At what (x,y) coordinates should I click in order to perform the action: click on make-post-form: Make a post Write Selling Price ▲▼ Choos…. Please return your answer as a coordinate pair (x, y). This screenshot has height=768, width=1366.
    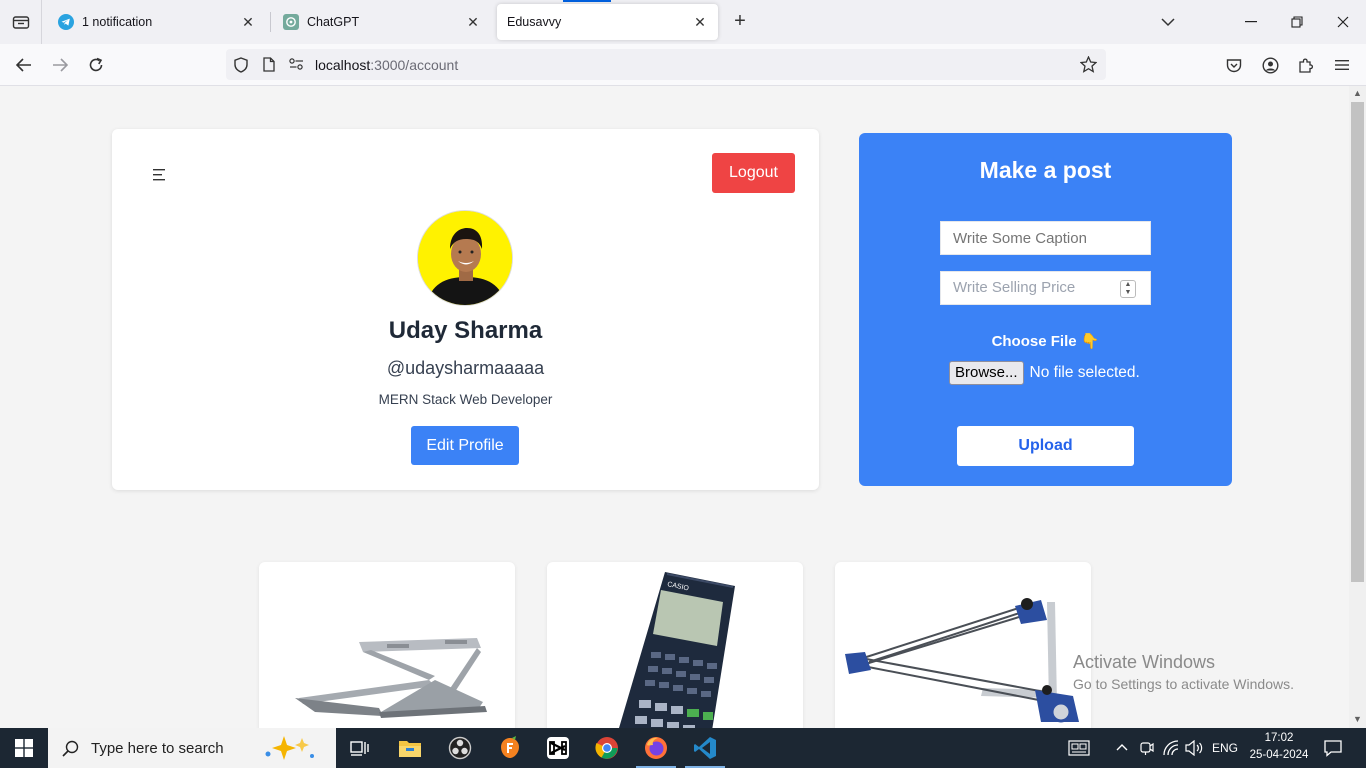
    Looking at the image, I should click on (1045, 309).